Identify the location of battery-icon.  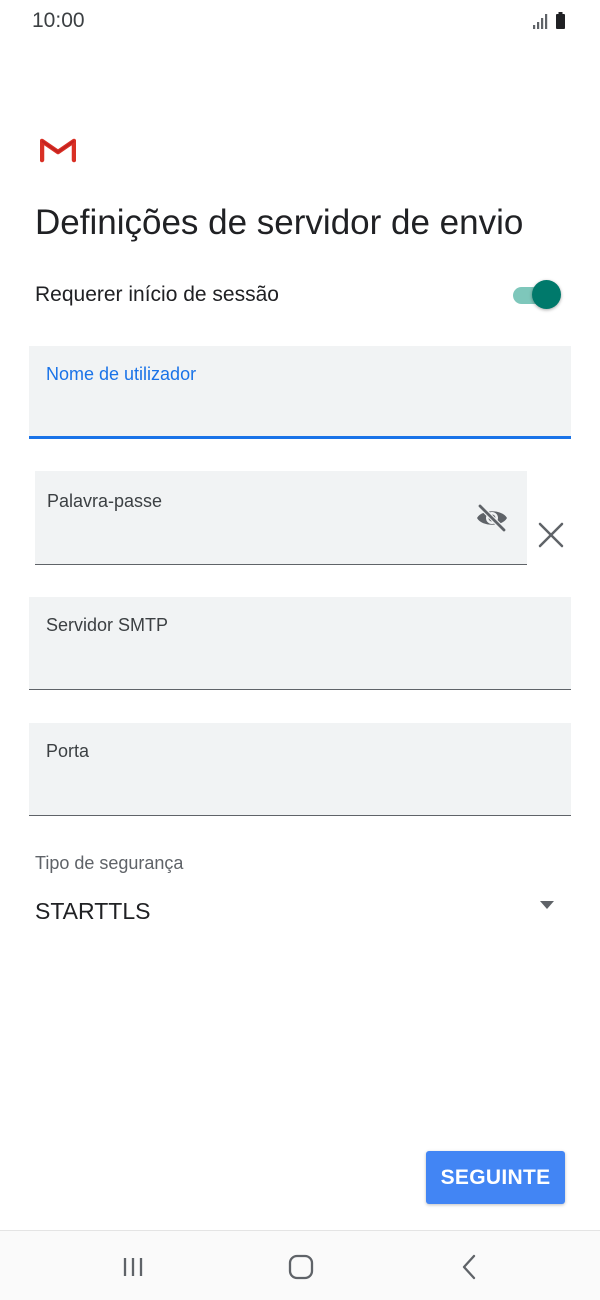
(560, 20).